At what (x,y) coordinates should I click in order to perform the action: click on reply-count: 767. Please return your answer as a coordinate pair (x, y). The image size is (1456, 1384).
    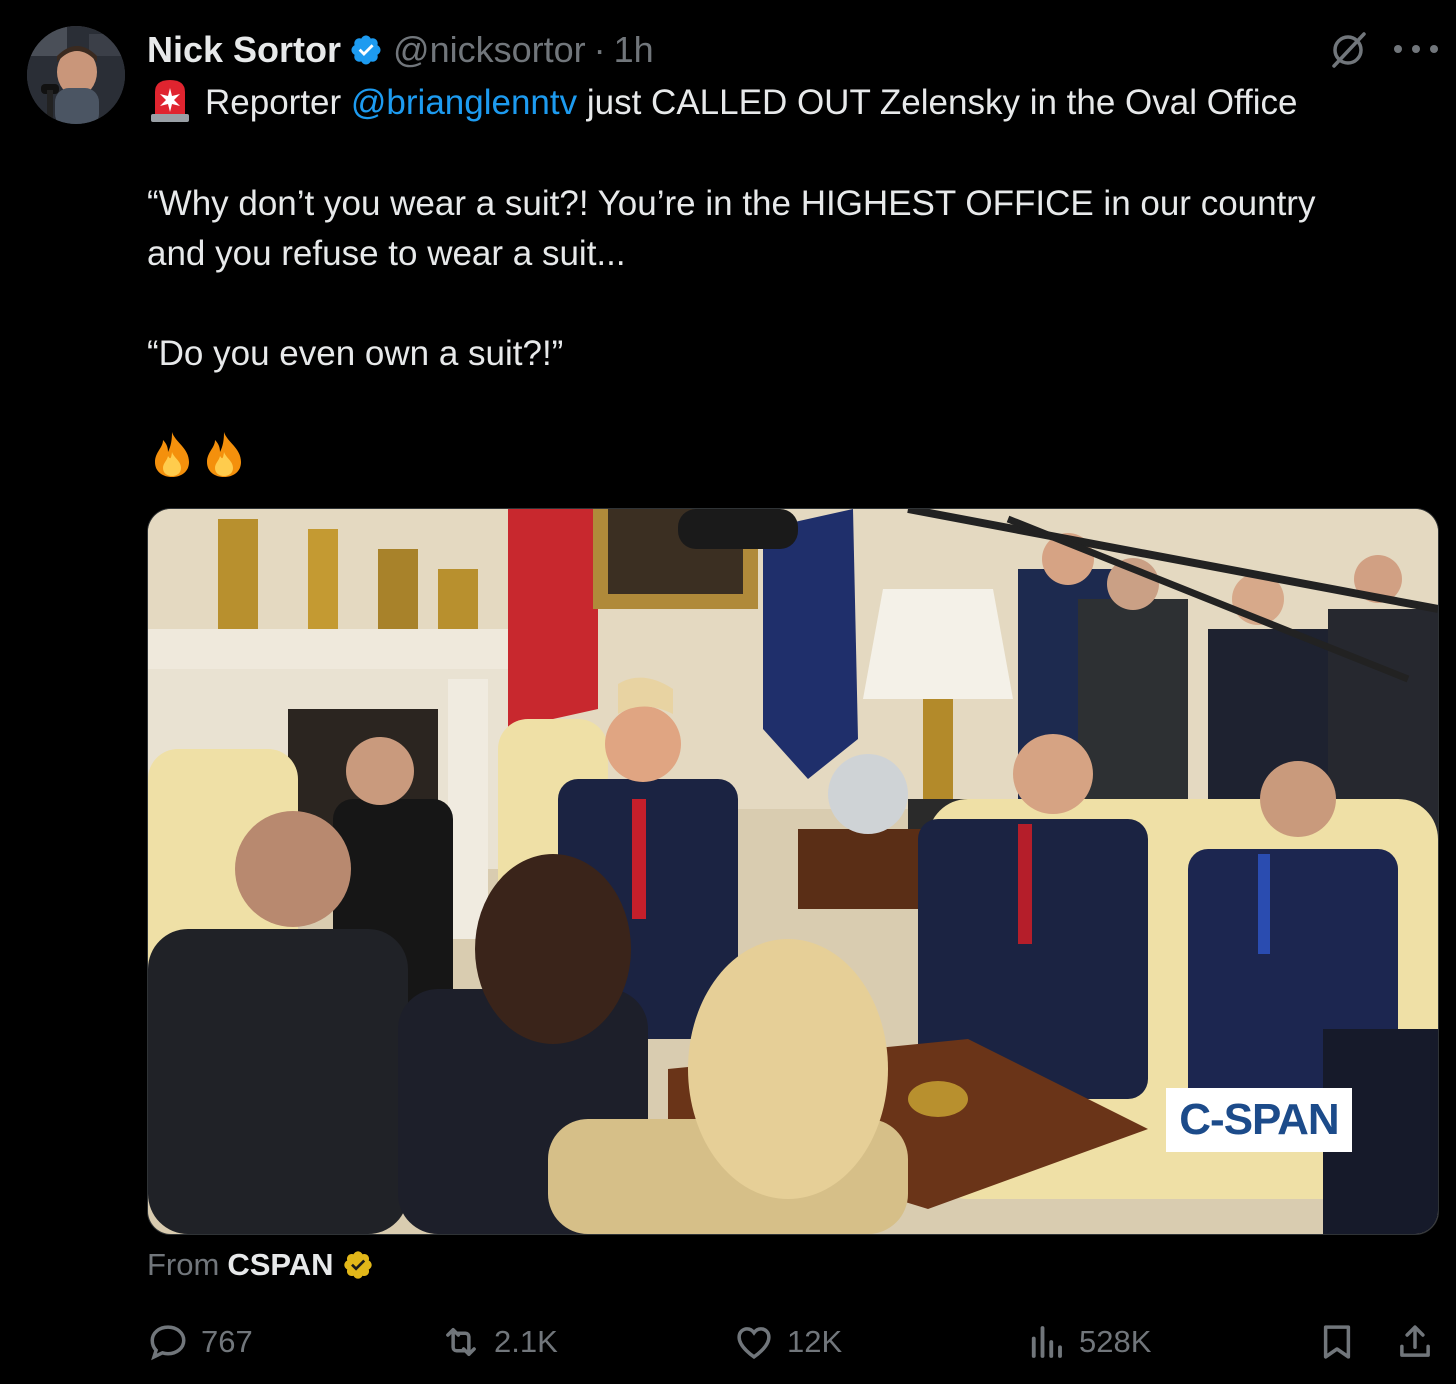
    Looking at the image, I should click on (227, 1341).